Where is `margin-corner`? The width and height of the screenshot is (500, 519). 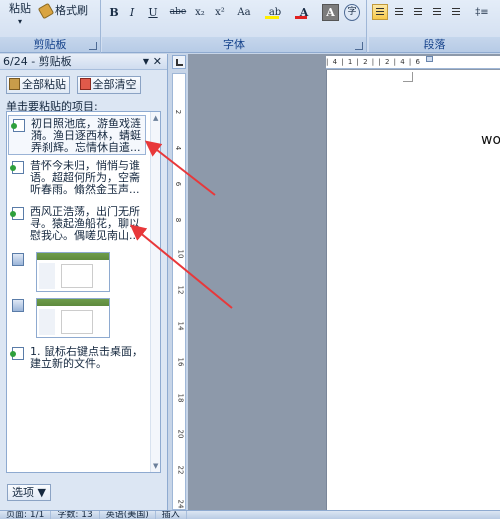
margin-corner is located at coordinates (408, 77).